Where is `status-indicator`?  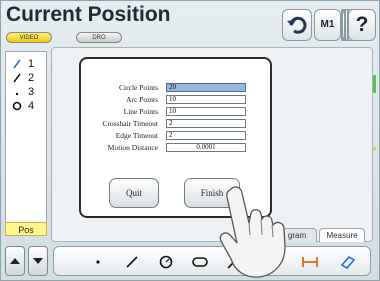 status-indicator is located at coordinates (374, 84).